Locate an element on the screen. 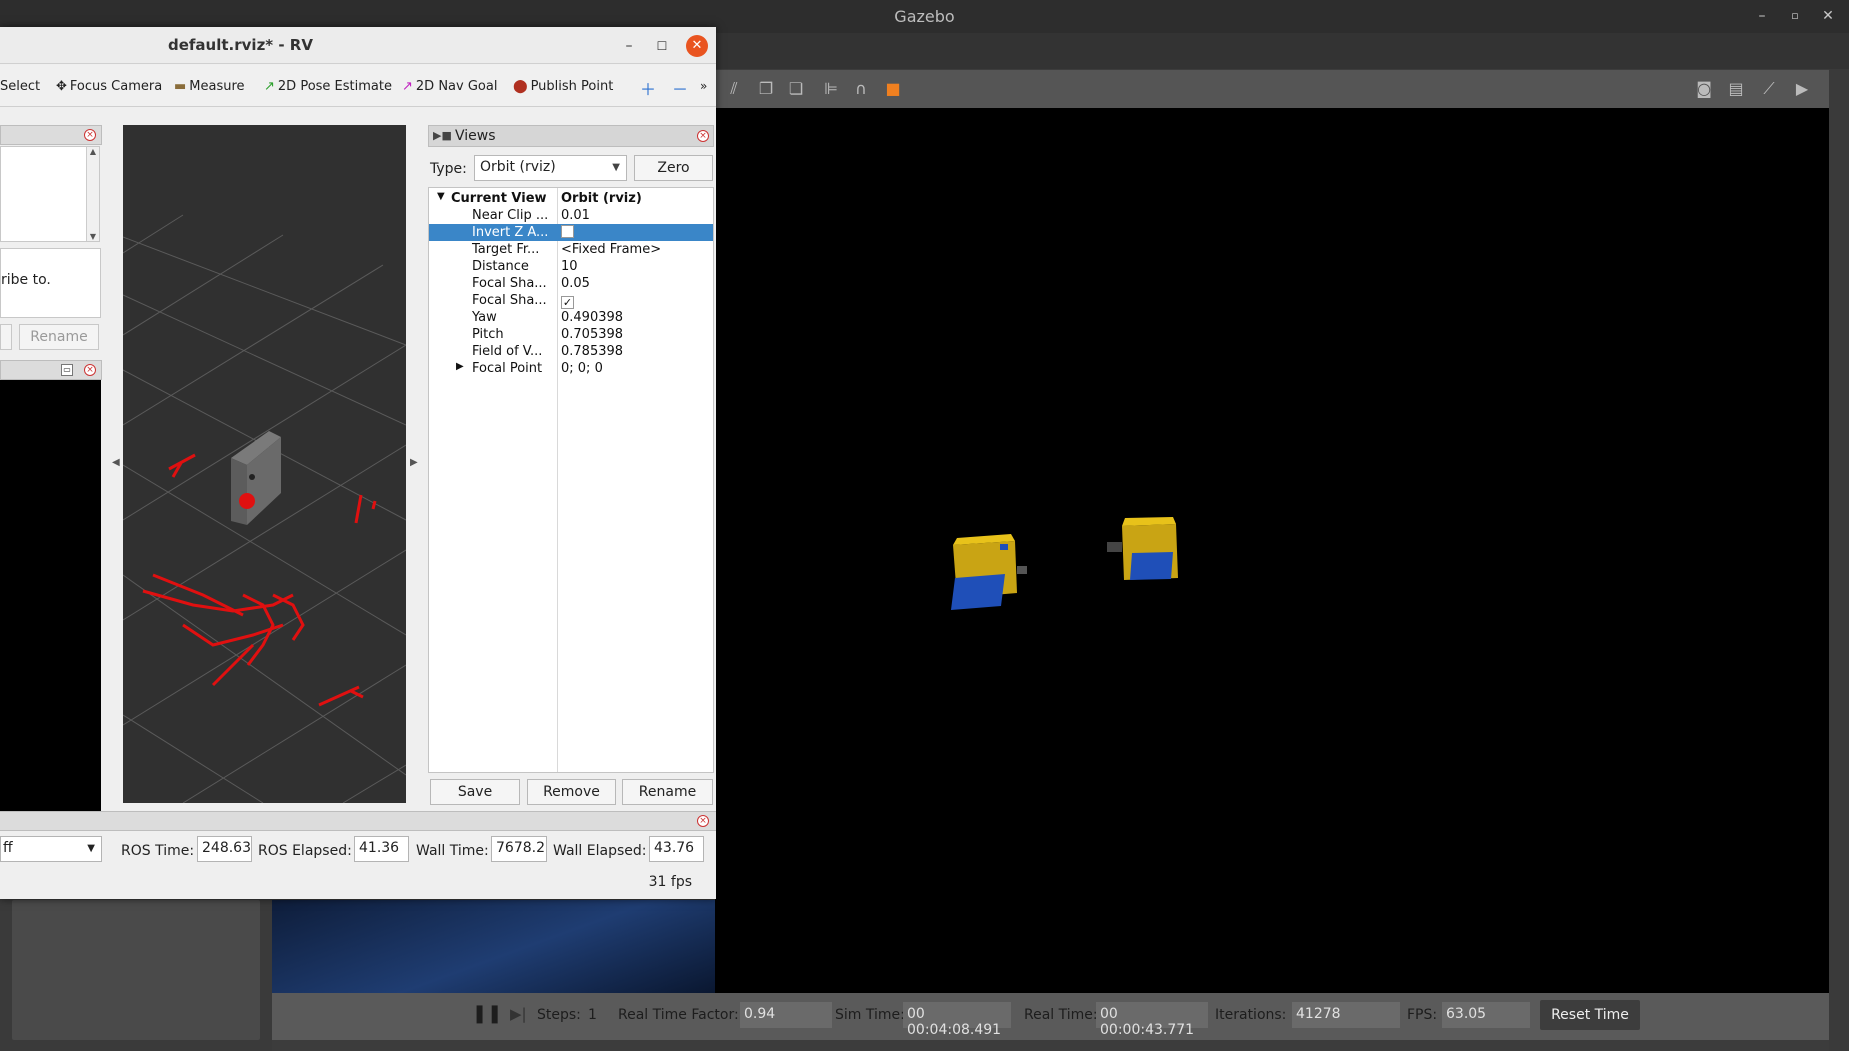 This screenshot has width=1849, height=1051. prop-value: 0.05 is located at coordinates (575, 283).